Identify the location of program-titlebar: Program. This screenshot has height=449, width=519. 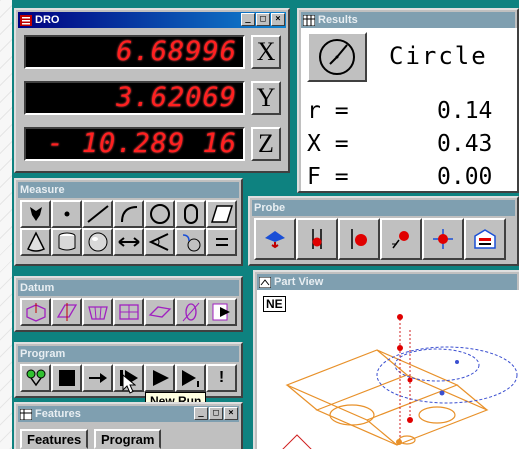
(128, 354).